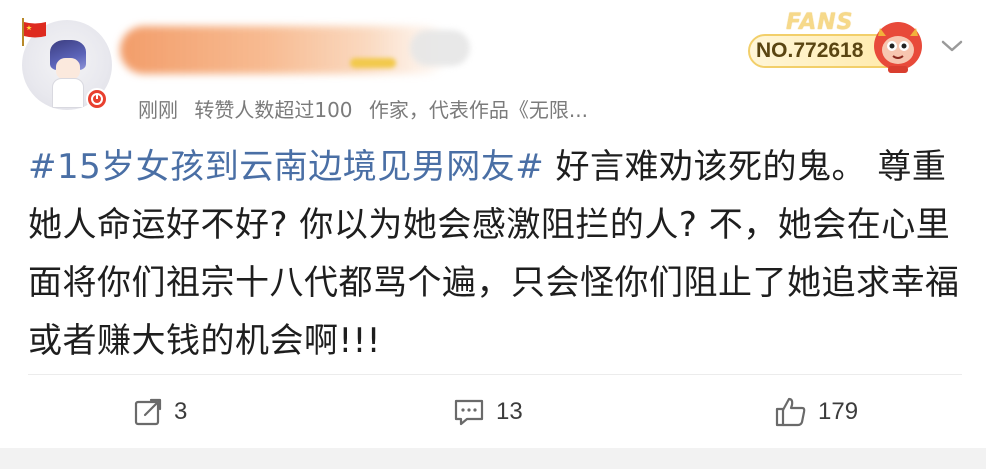  I want to click on chevron-down-icon, so click(952, 46).